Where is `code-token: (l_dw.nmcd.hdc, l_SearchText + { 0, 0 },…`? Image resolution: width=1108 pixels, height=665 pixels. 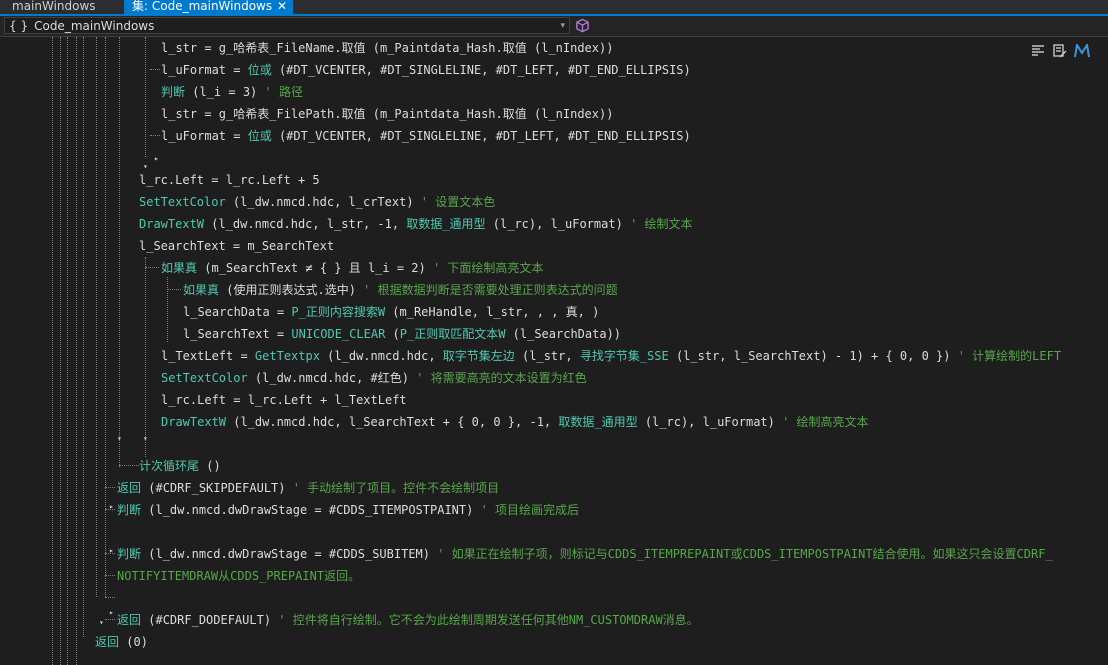 code-token: (l_dw.nmcd.hdc, l_SearchText + { 0, 0 },… is located at coordinates (392, 422).